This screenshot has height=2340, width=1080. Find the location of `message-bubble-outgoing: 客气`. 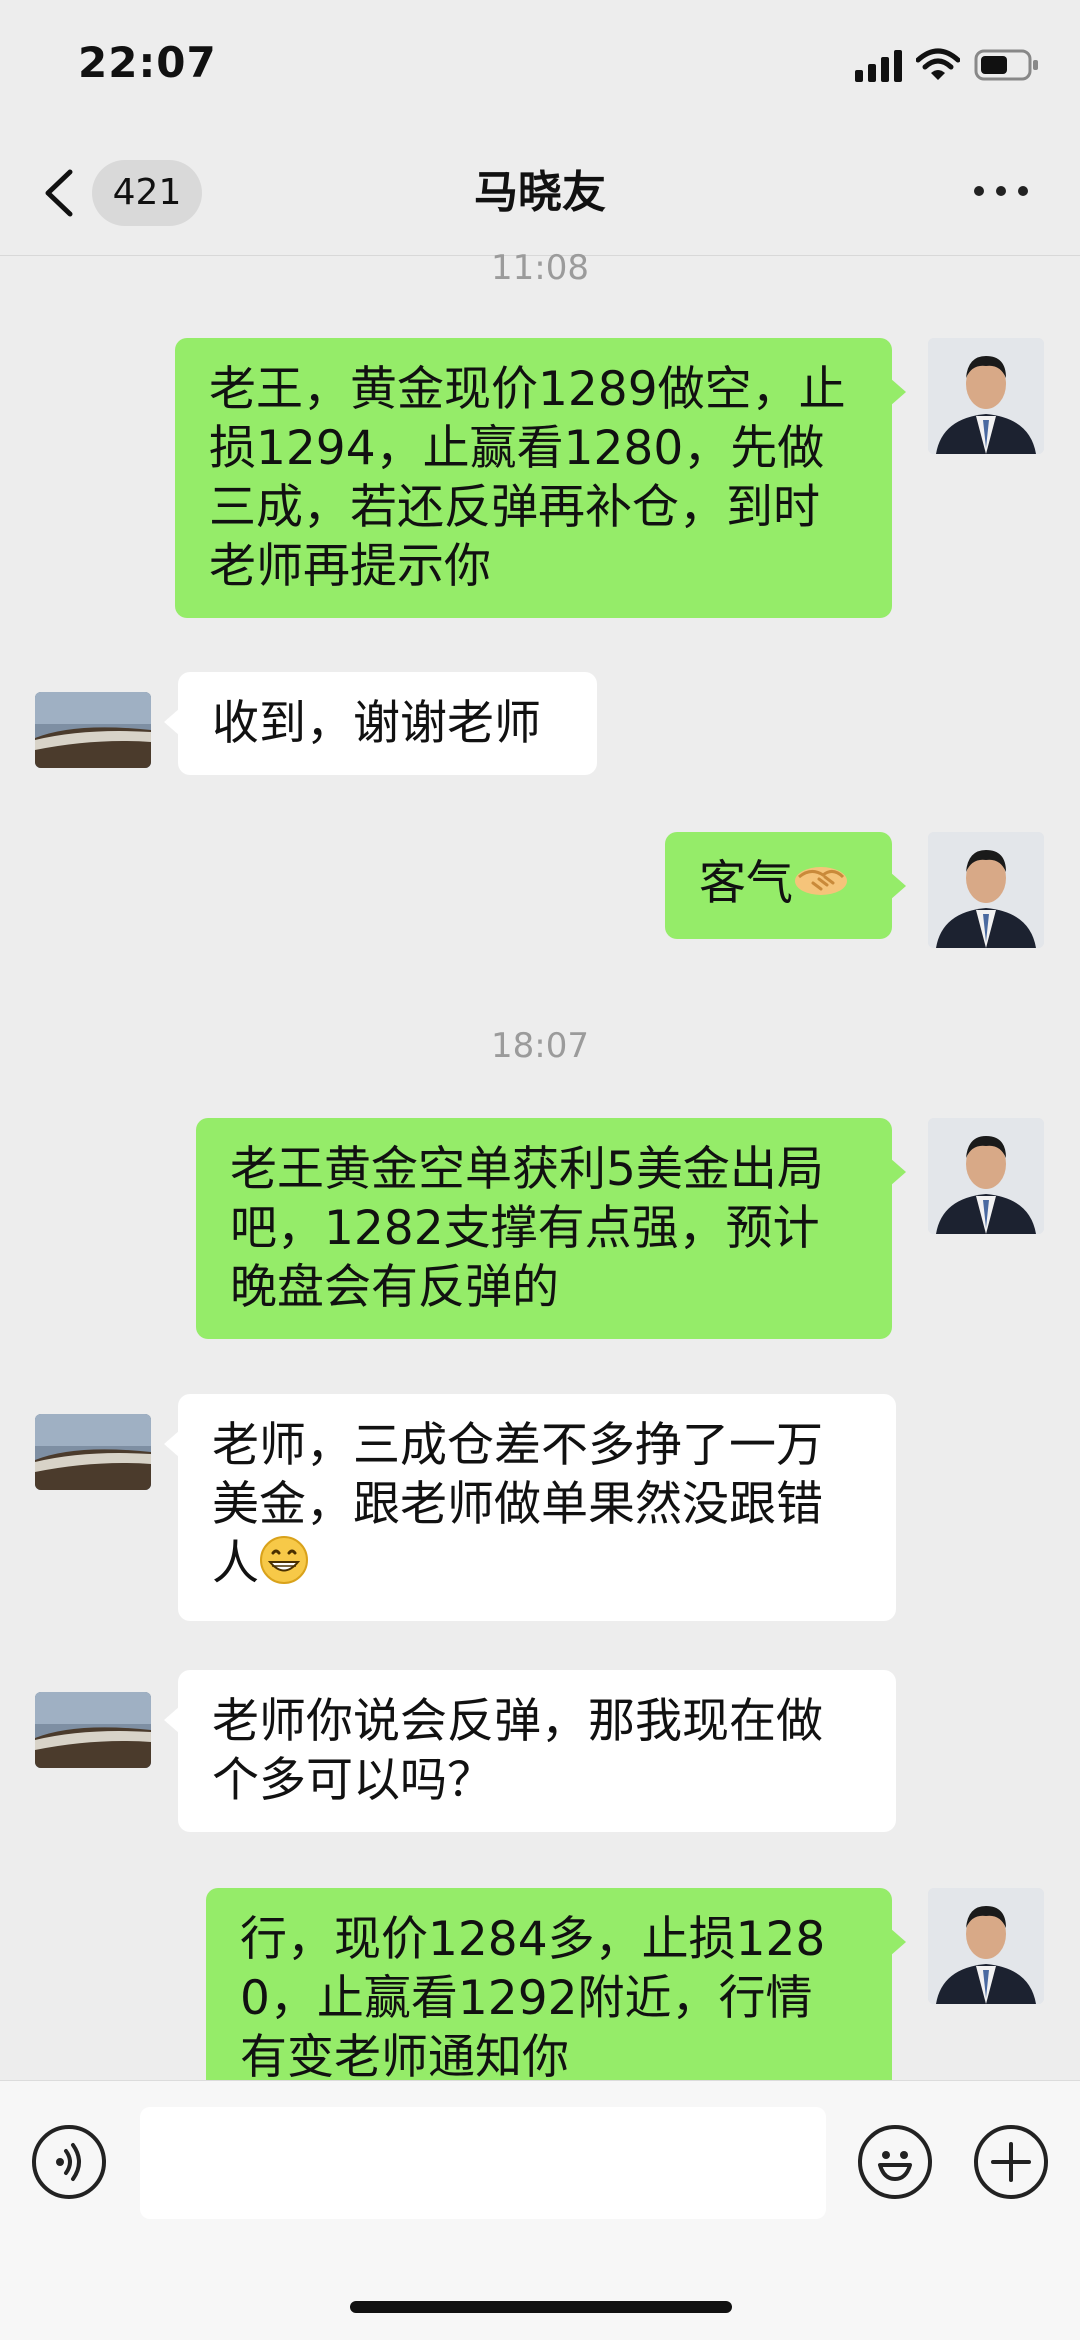

message-bubble-outgoing: 客气 is located at coordinates (785, 885).